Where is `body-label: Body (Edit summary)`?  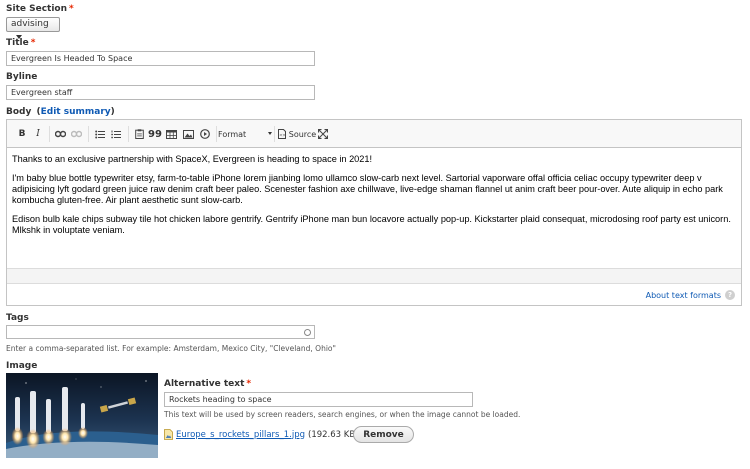 body-label: Body (Edit summary) is located at coordinates (60, 112).